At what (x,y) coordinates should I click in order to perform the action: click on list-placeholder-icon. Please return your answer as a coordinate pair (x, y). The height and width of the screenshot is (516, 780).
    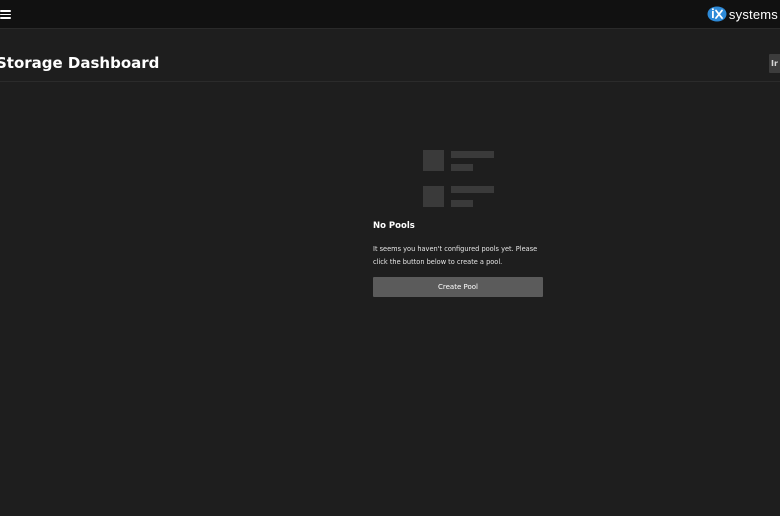
    Looking at the image, I should click on (459, 179).